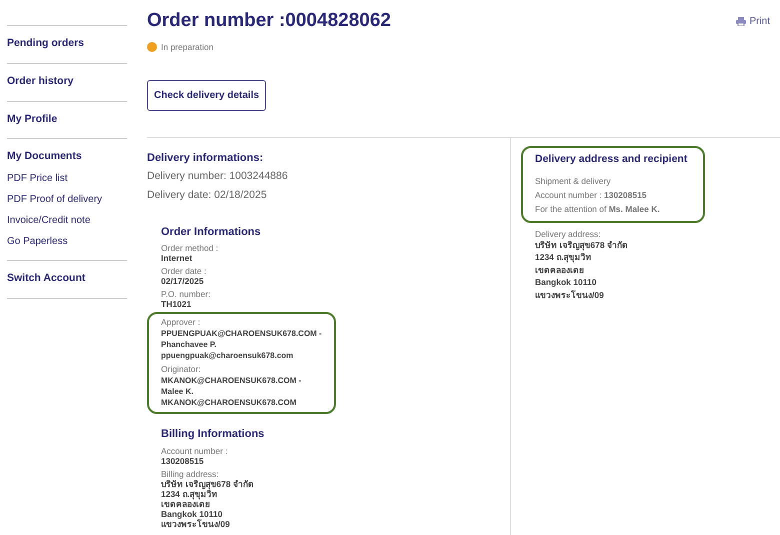 This screenshot has width=780, height=535. Describe the element at coordinates (598, 209) in the screenshot. I see `recipient-text: For the attention of Ms. Malee K.` at that location.